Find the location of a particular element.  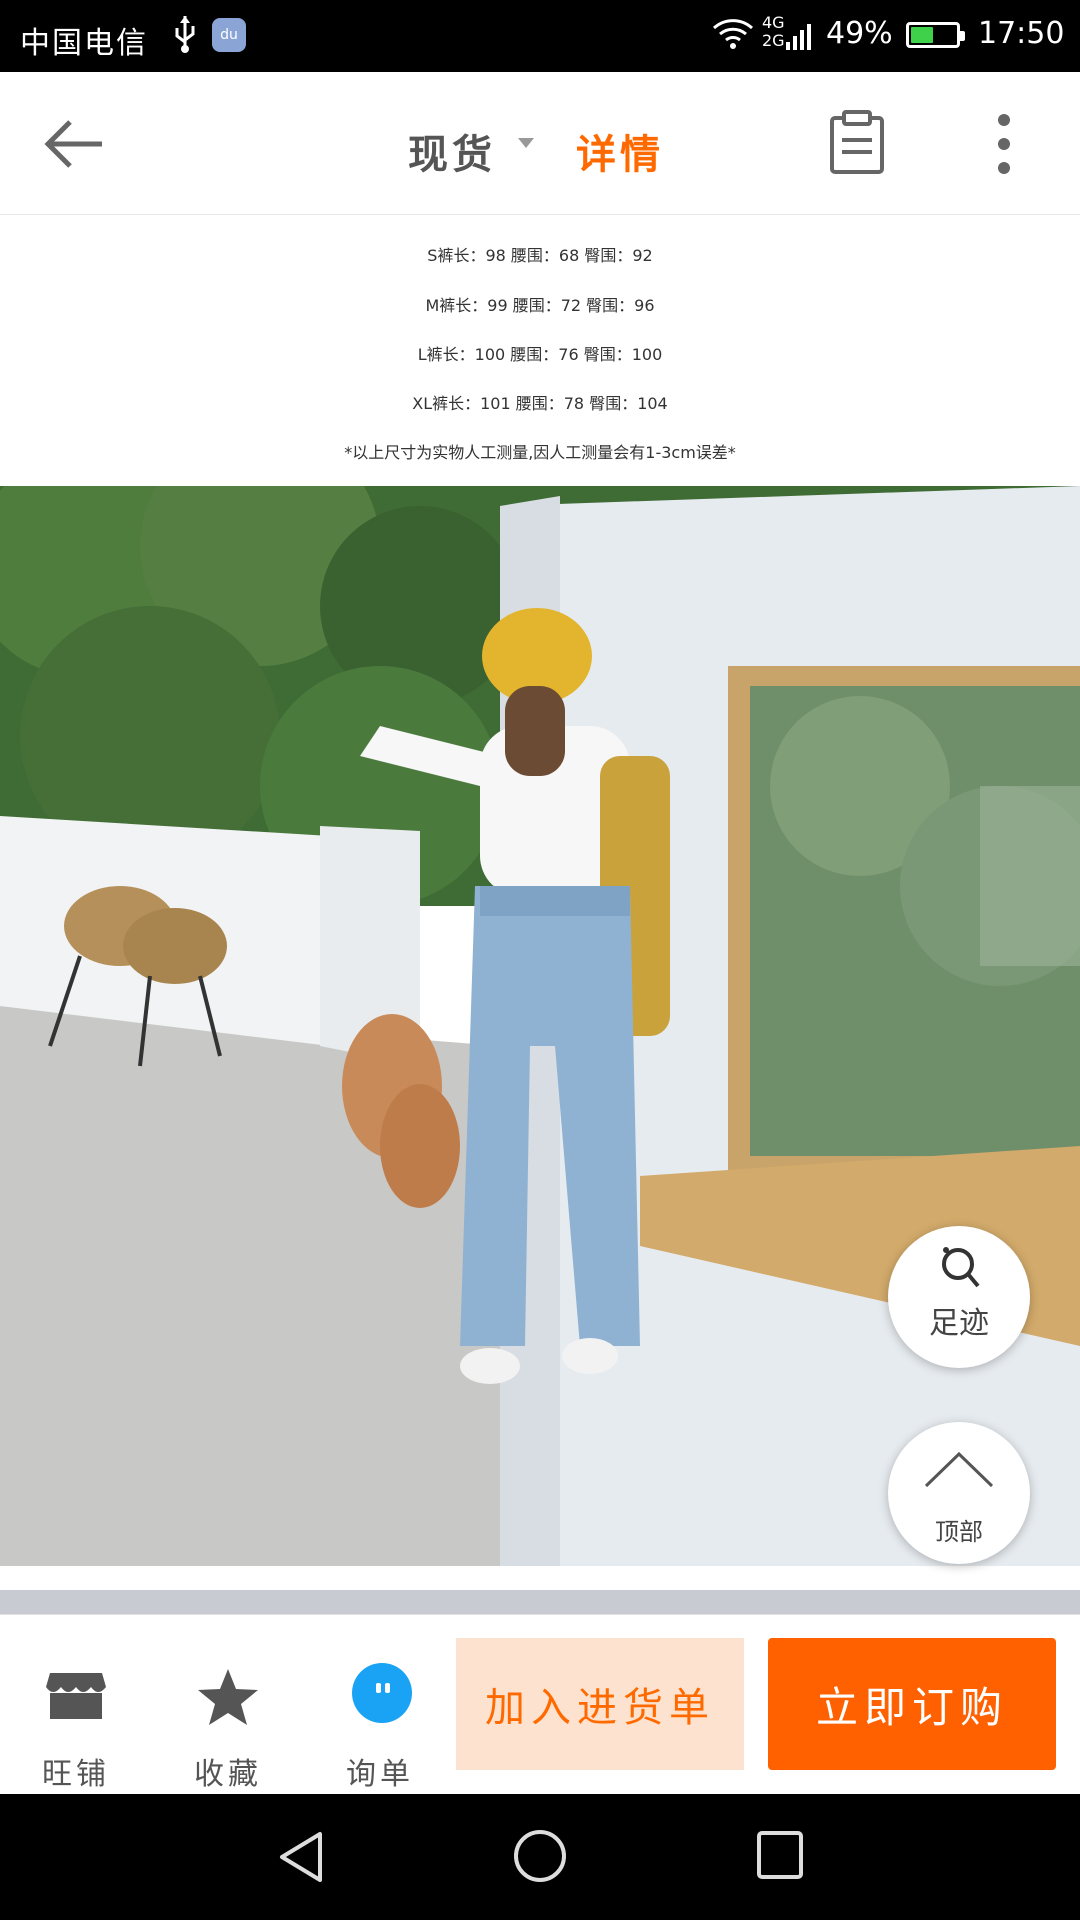

tab-in-stock: 现货 is located at coordinates (452, 151).